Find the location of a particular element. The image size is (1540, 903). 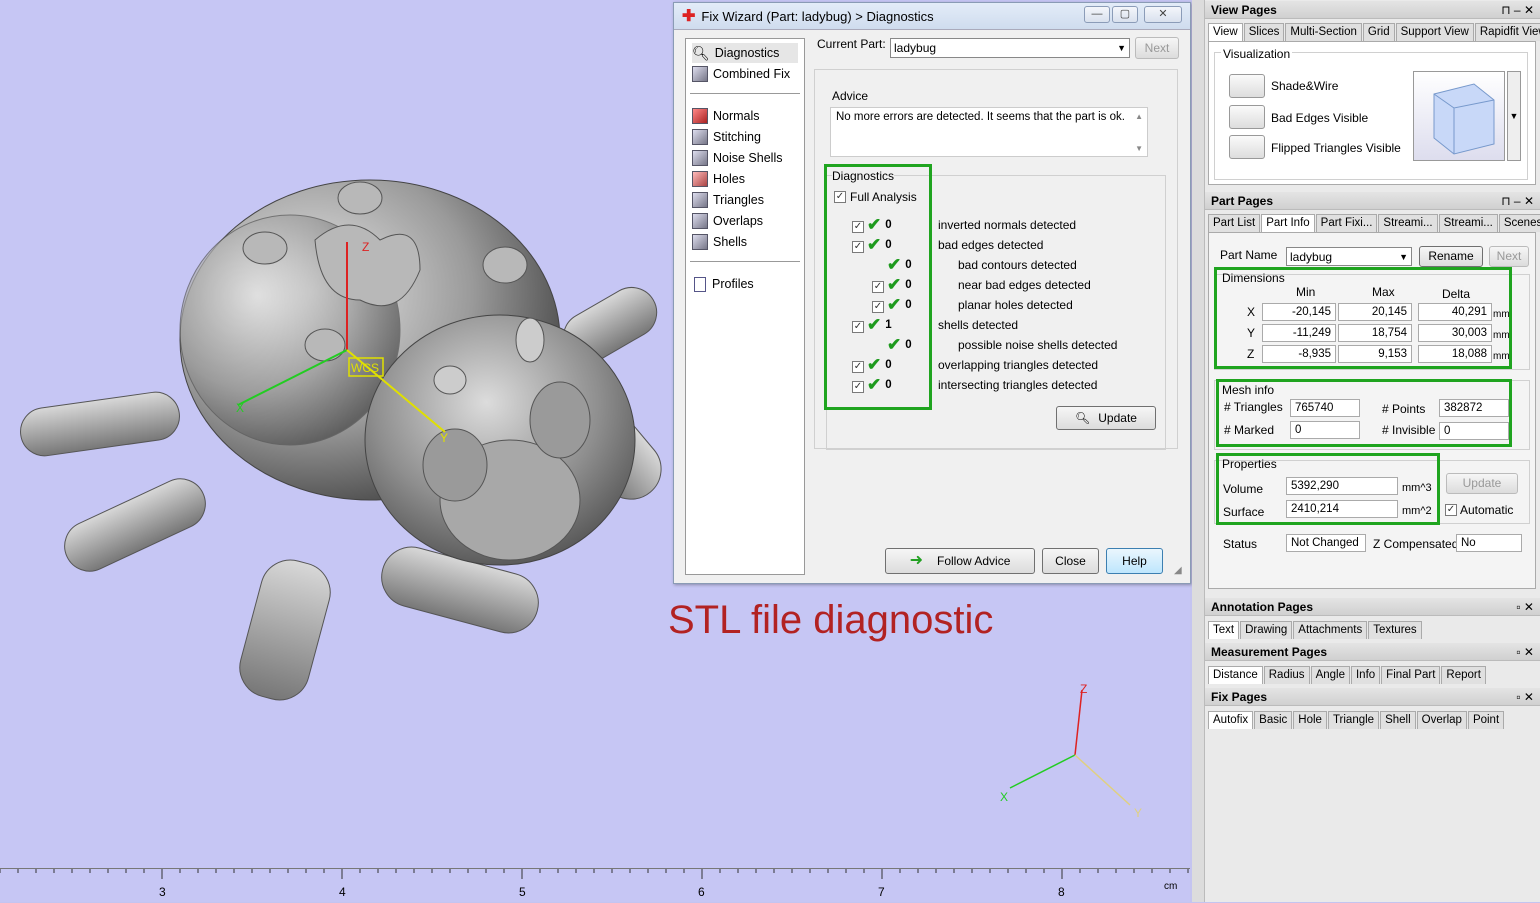

tab-angle: Angle is located at coordinates (1330, 675).